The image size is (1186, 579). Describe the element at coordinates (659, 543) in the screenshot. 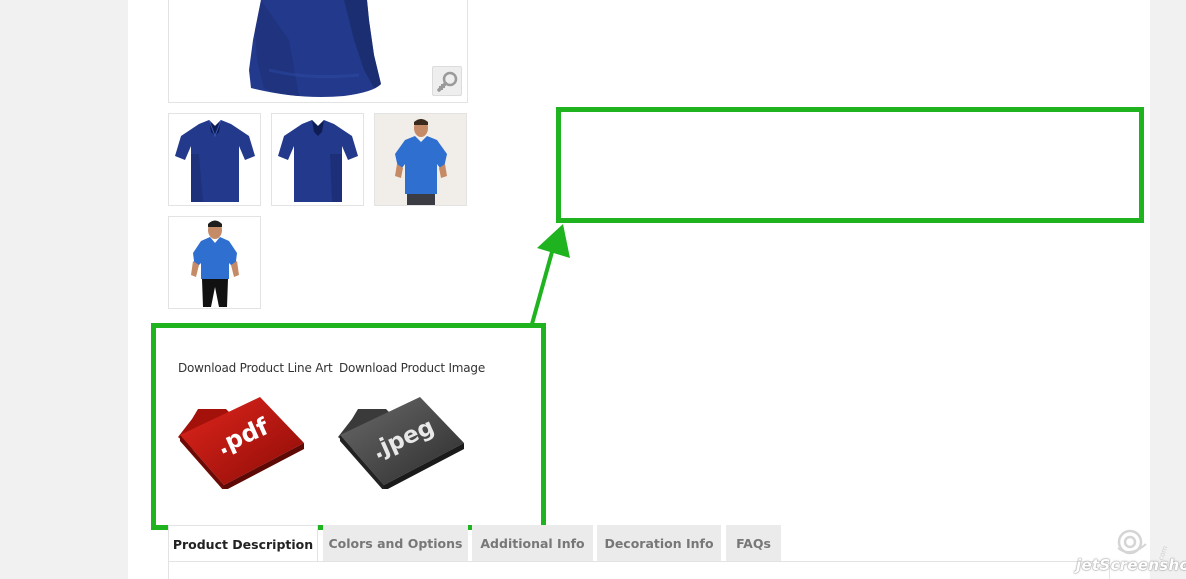

I see `tab-decoration-info: Decoration Info` at that location.